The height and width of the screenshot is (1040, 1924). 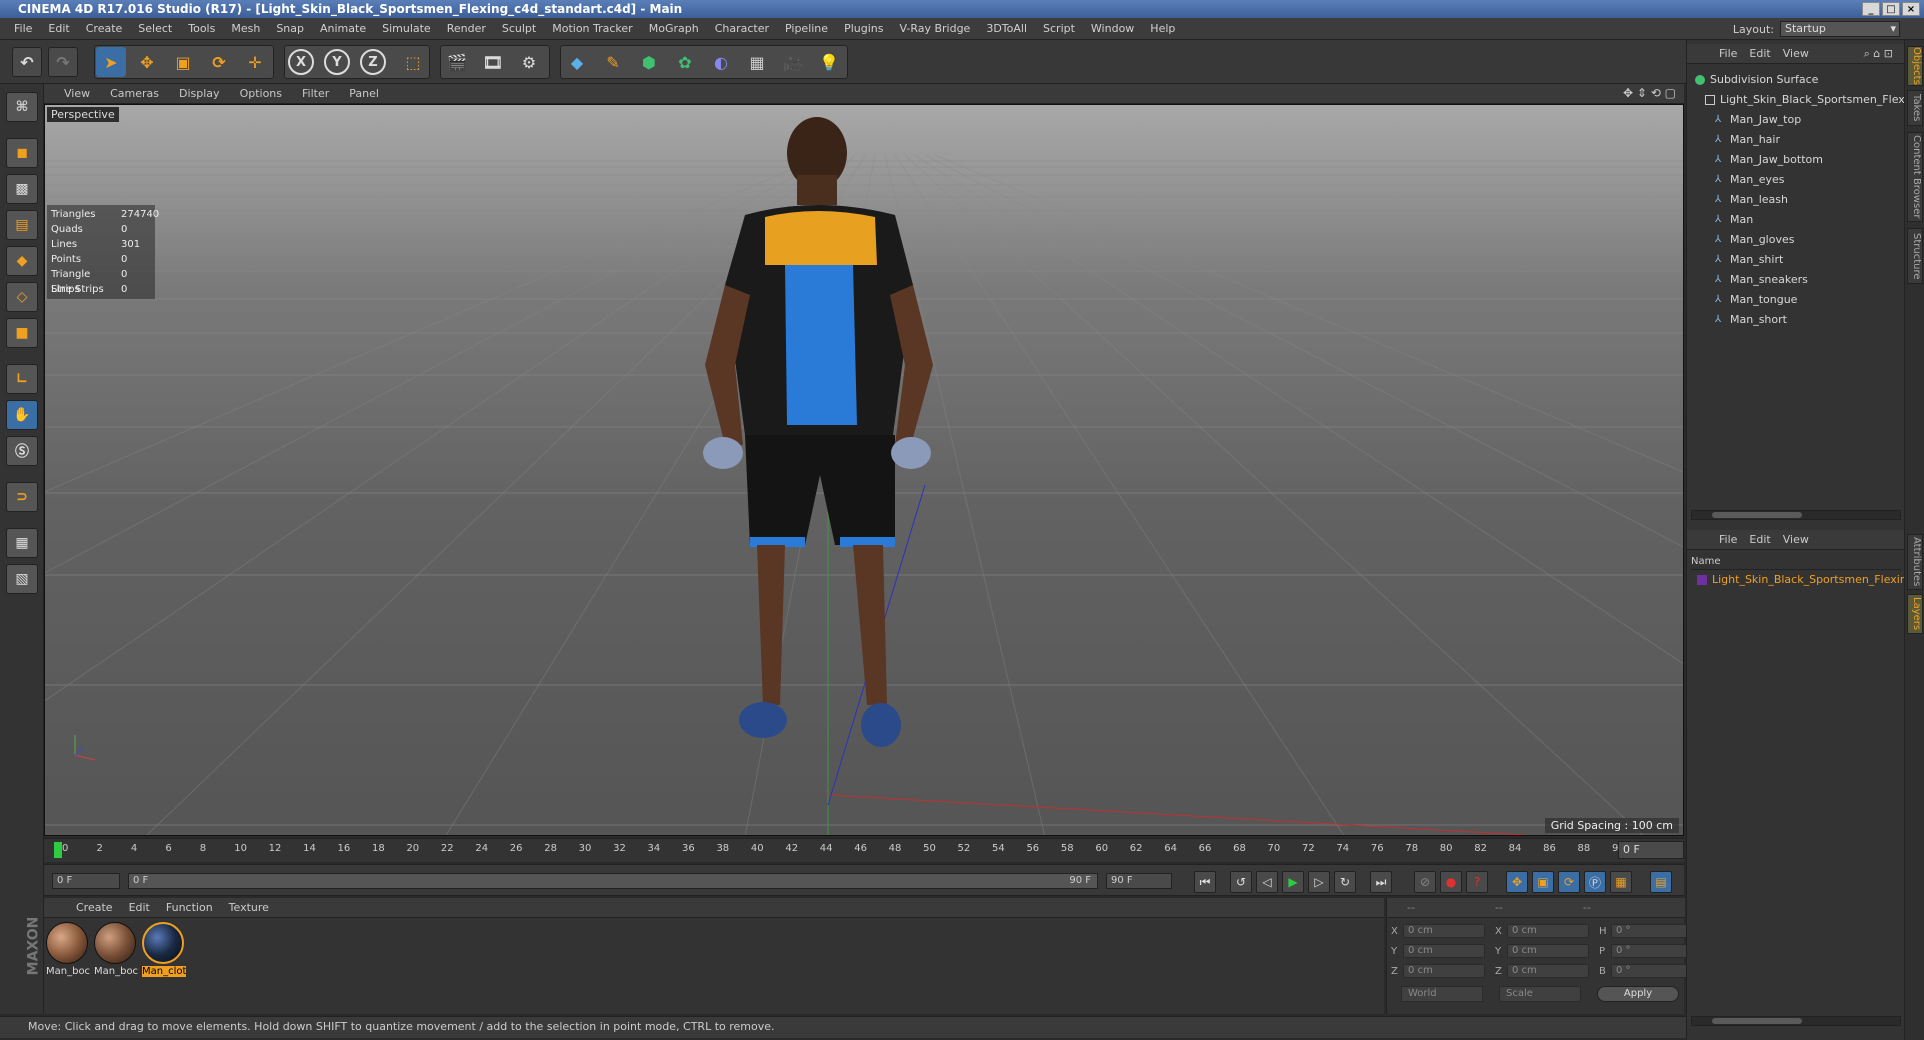 I want to click on menu-animate: Animate, so click(x=343, y=28).